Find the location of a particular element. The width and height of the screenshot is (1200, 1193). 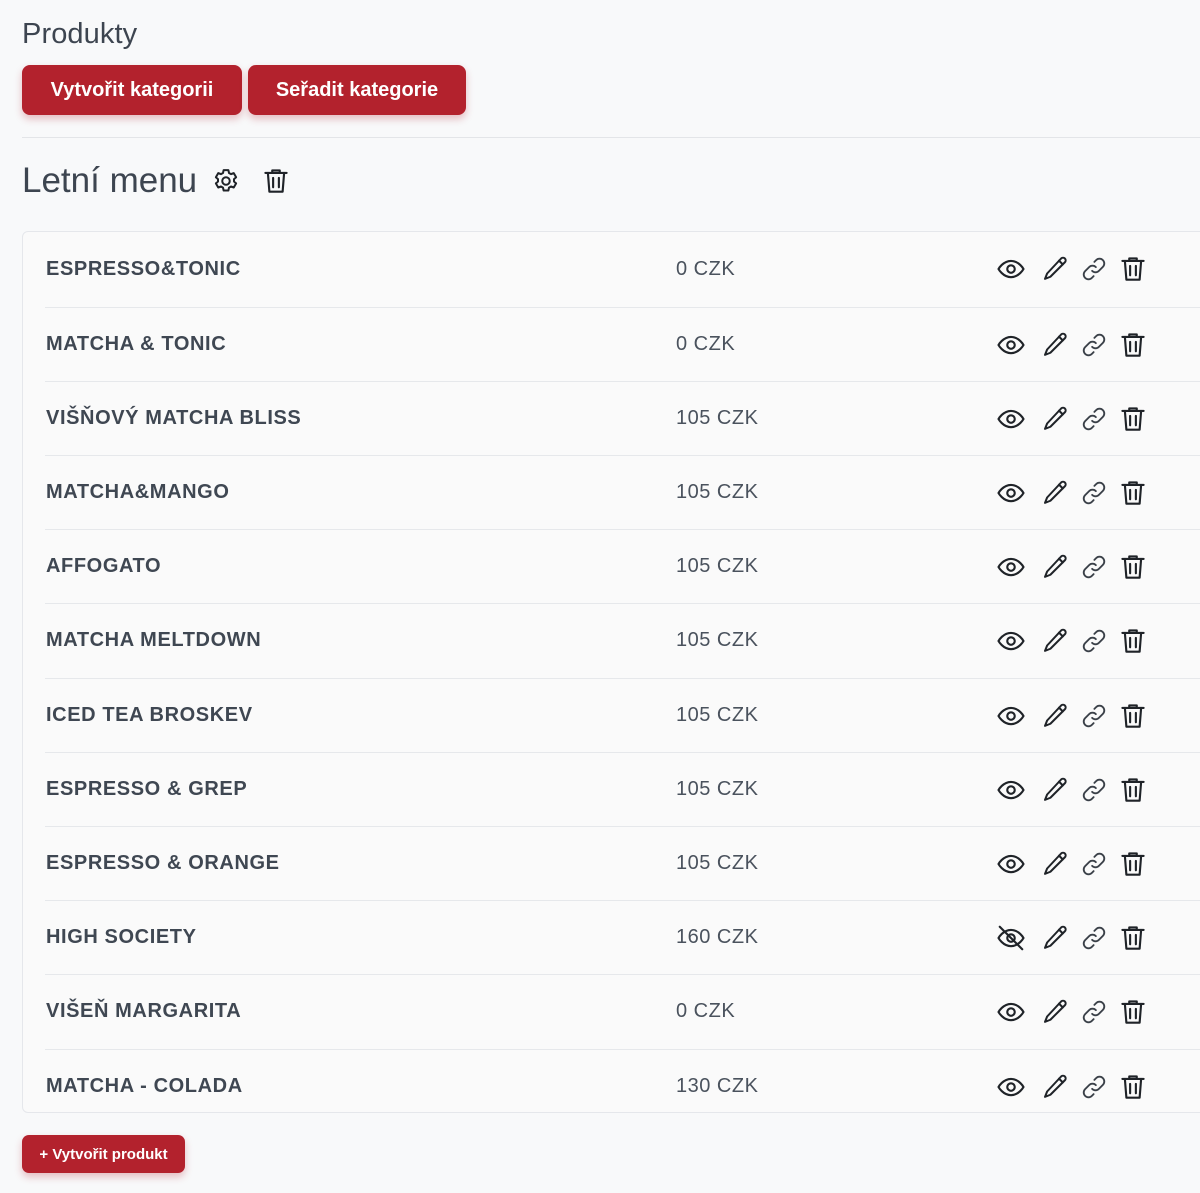

table-row: ESPRESSO & GREP 105 CZK is located at coordinates (622, 789).